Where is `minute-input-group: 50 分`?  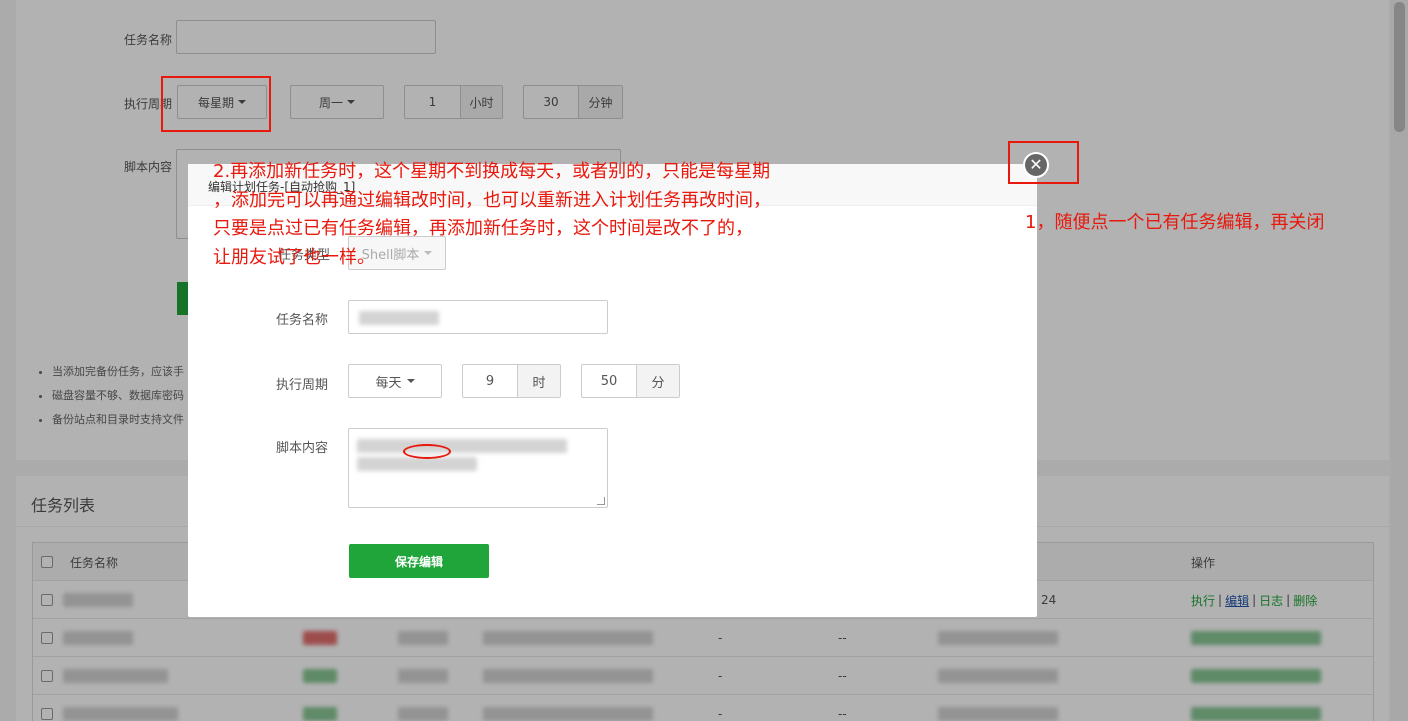 minute-input-group: 50 分 is located at coordinates (630, 381).